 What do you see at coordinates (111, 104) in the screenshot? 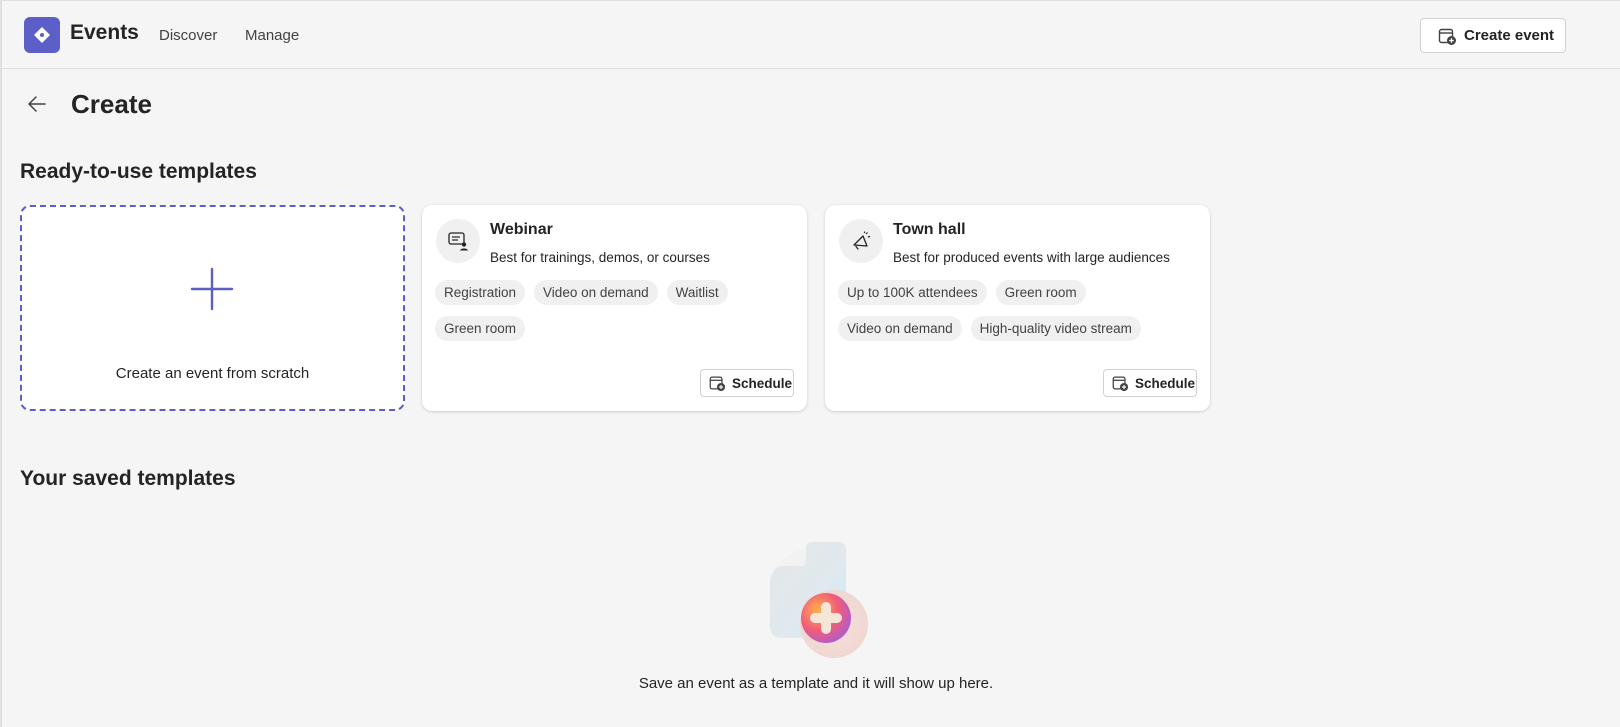
I see `page-title: Create` at bounding box center [111, 104].